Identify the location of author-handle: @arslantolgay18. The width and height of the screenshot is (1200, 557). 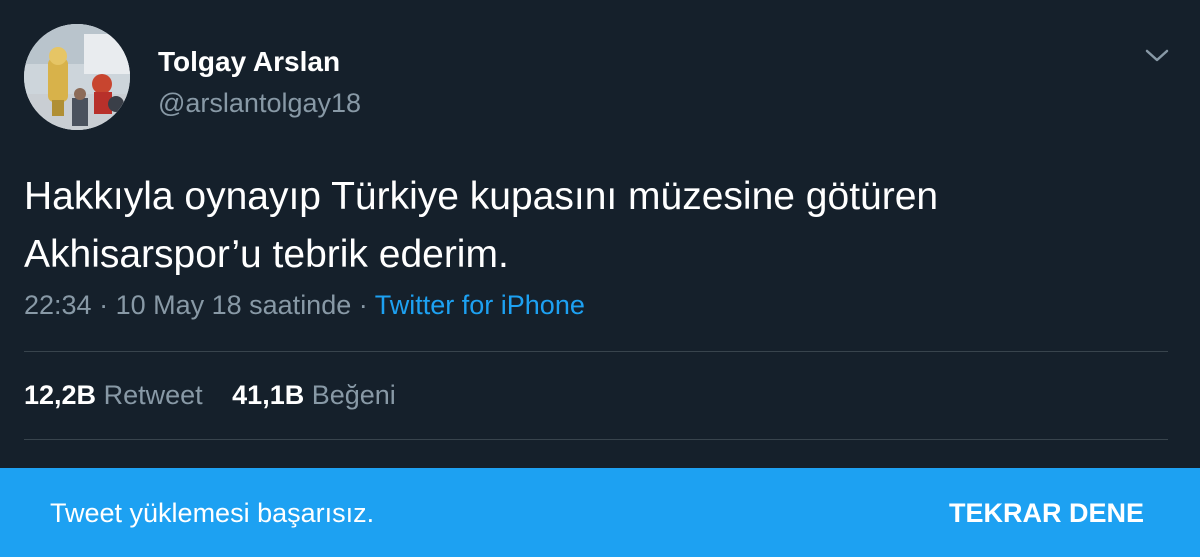
(259, 103).